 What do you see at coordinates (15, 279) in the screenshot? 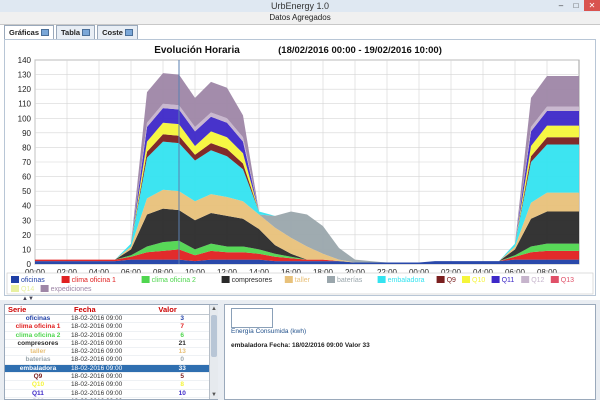
I see `legend-swatch-oficinas` at bounding box center [15, 279].